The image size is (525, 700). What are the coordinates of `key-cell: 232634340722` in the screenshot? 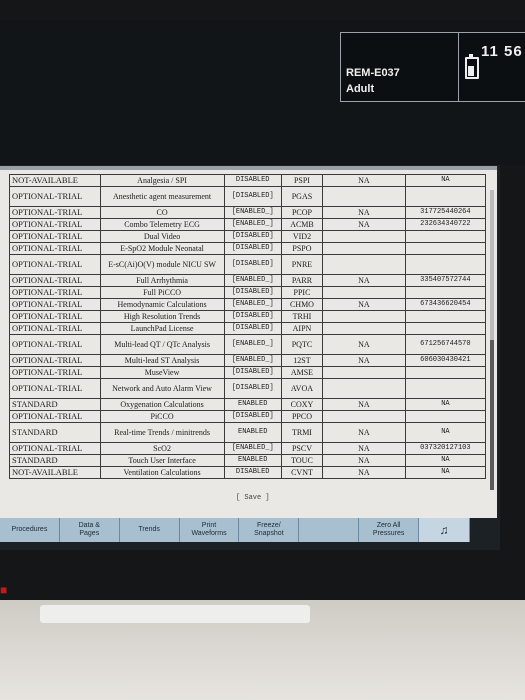 It's located at (445, 224).